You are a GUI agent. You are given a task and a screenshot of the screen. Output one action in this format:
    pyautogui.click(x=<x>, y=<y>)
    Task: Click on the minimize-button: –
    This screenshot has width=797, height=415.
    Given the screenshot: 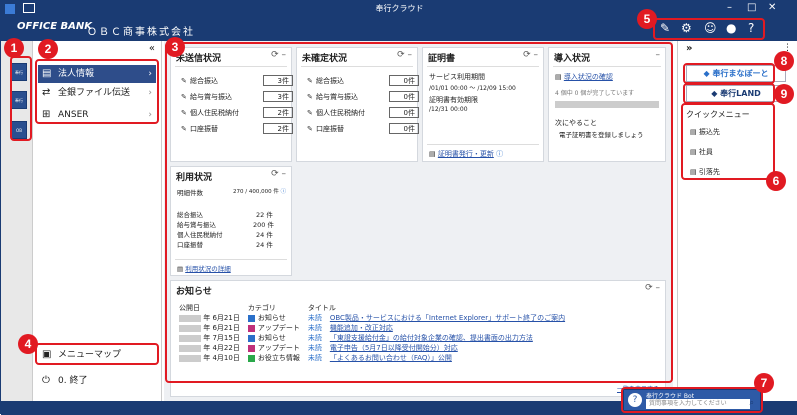 What is the action you would take?
    pyautogui.click(x=729, y=7)
    